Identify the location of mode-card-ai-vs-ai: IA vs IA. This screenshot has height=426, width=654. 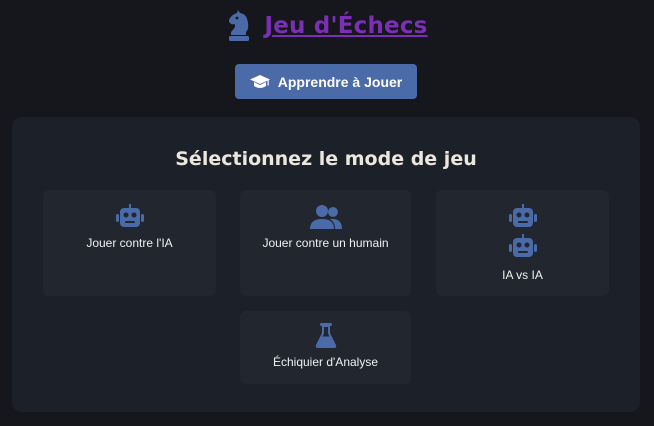
(522, 243).